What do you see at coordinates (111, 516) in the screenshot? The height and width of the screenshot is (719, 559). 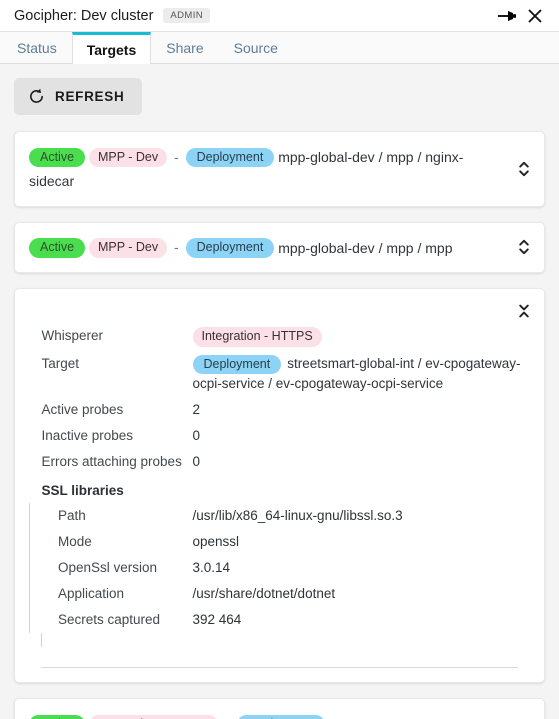 I see `detail-label: Path` at bounding box center [111, 516].